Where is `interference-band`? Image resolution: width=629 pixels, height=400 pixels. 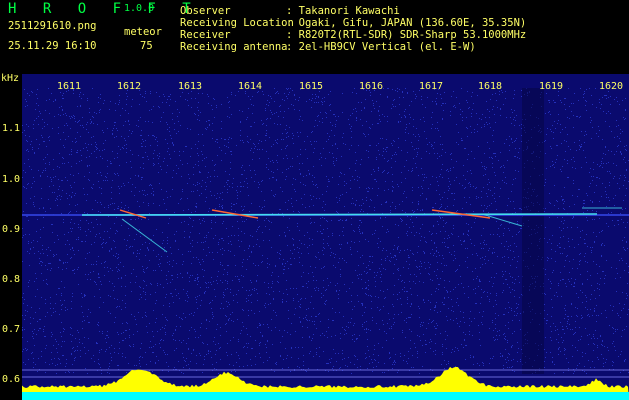
interference-band is located at coordinates (533, 231).